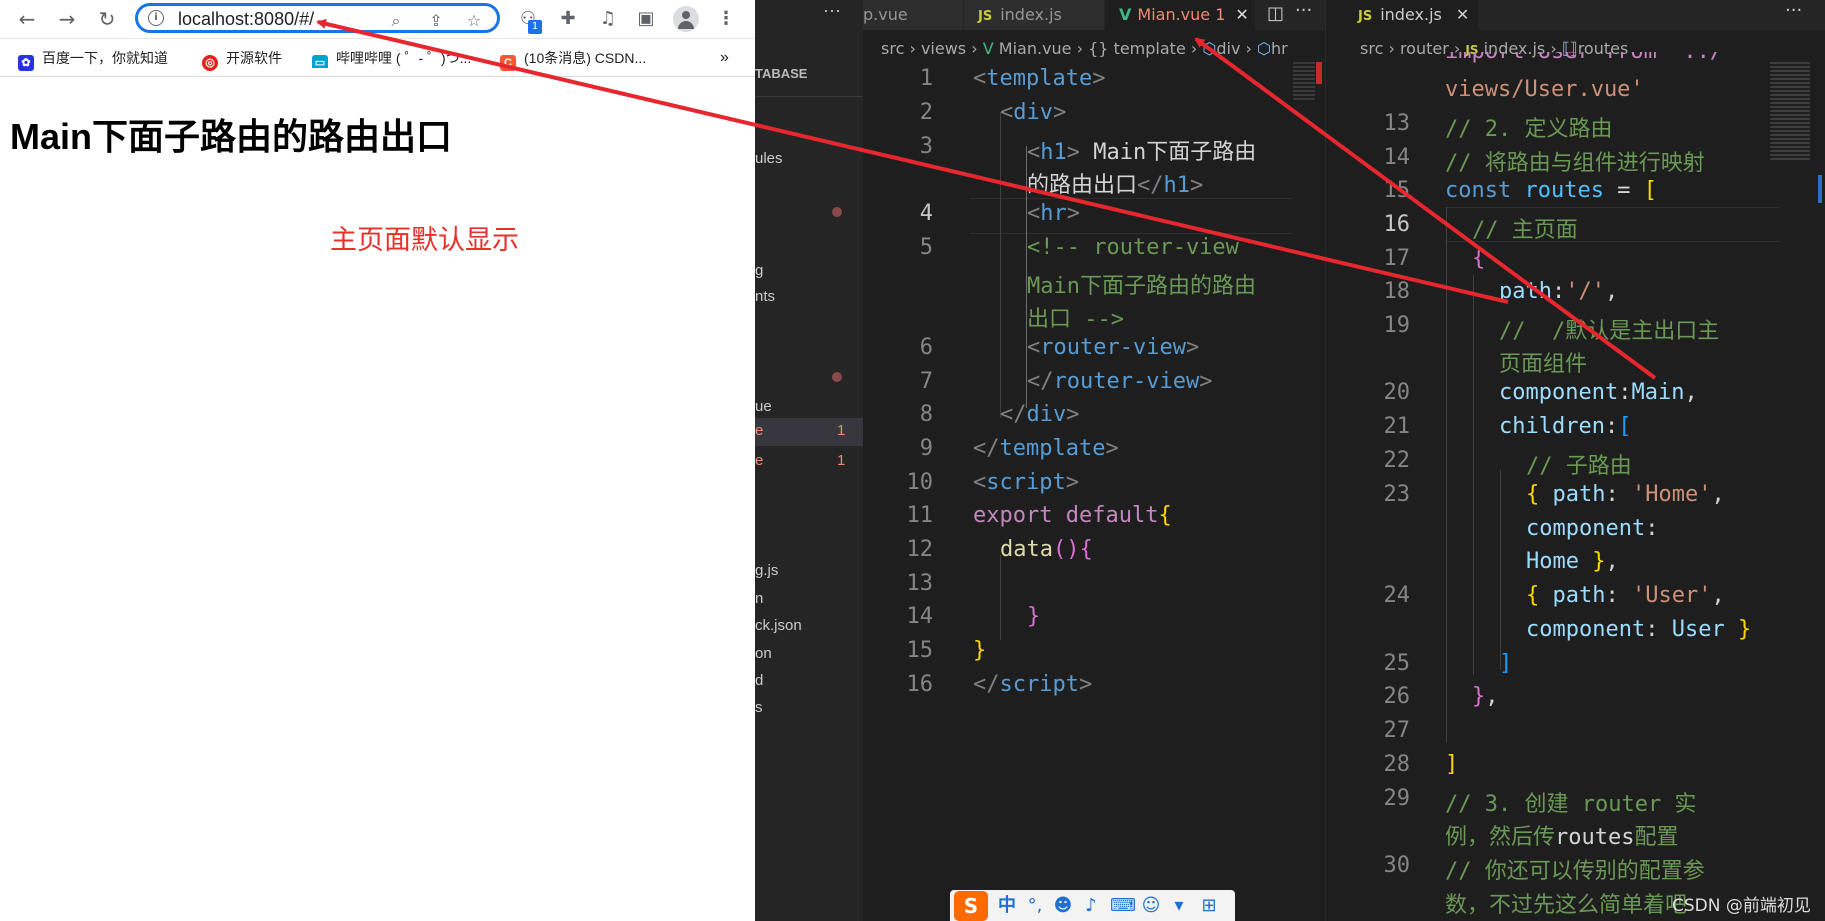  What do you see at coordinates (1040, 414) in the screenshot?
I see `code-line: </div>` at bounding box center [1040, 414].